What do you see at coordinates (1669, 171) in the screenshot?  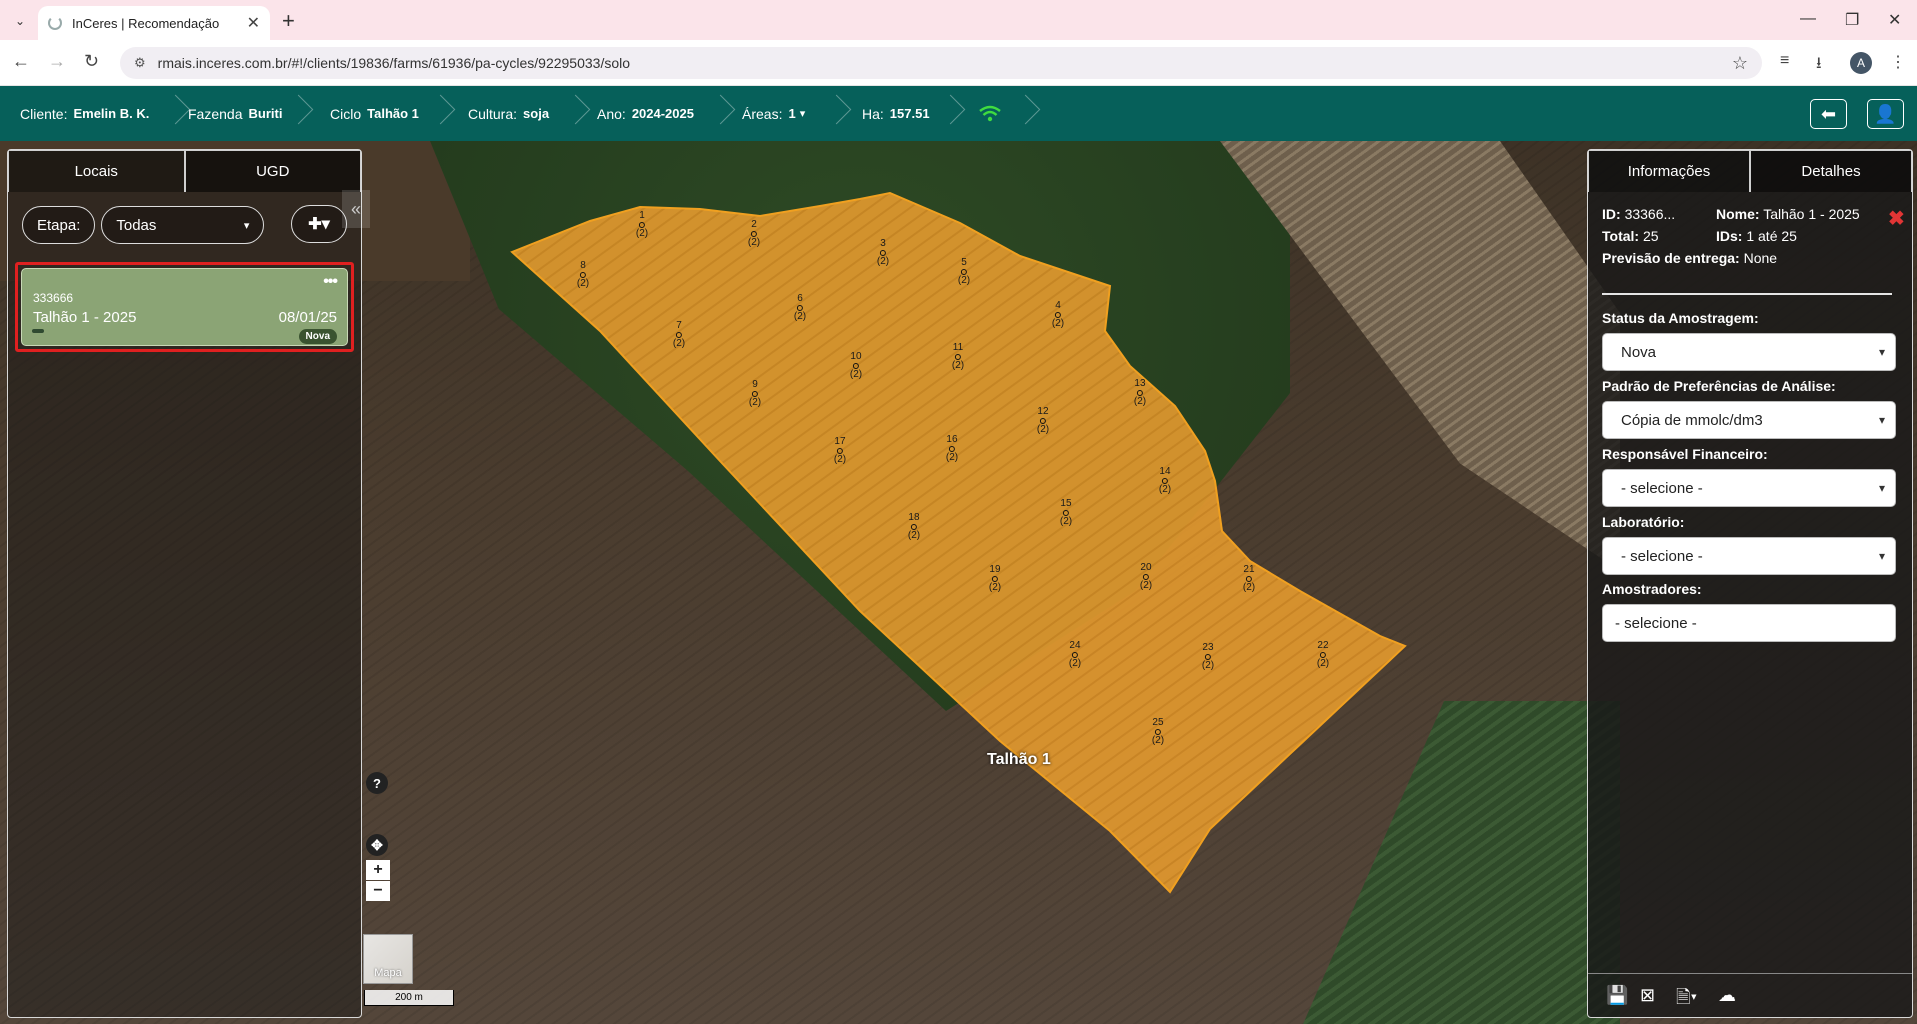 I see `tab-informacoes: Informações` at bounding box center [1669, 171].